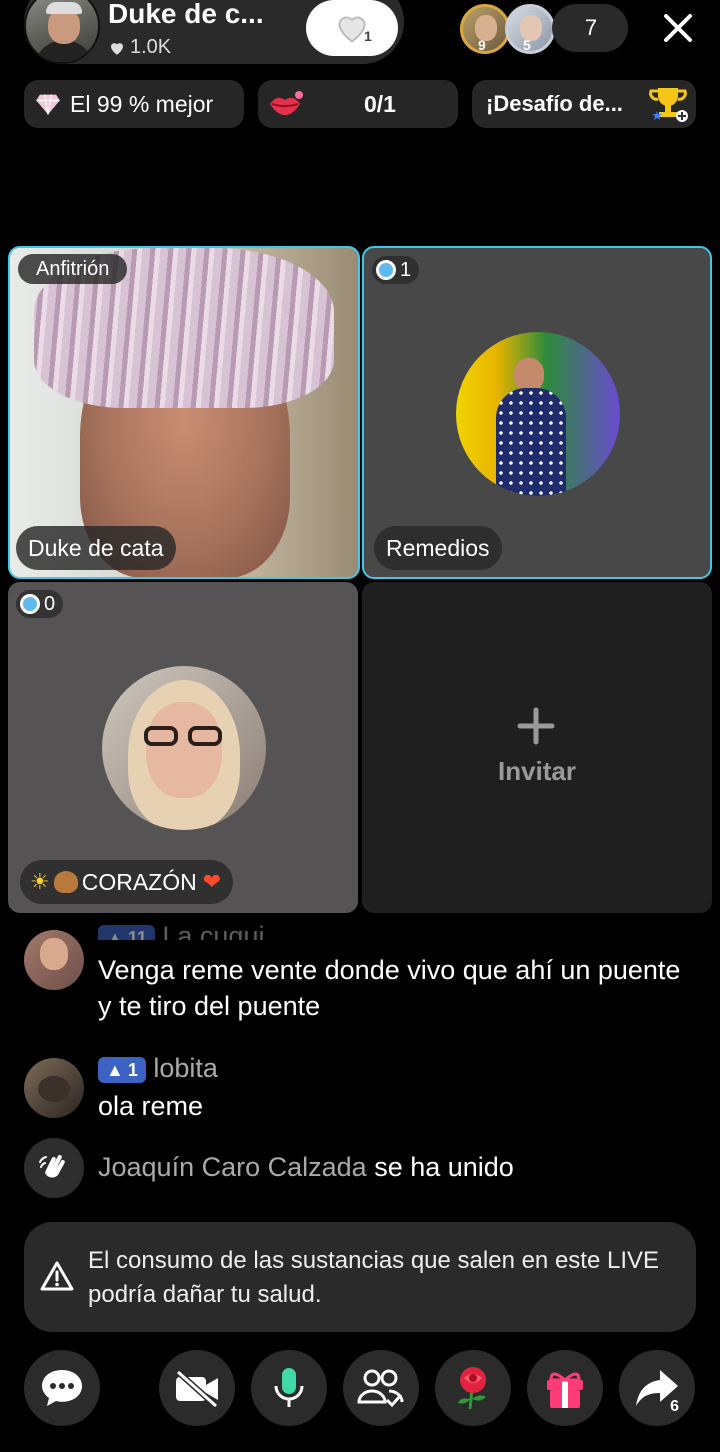  What do you see at coordinates (537, 747) in the screenshot?
I see `invite-tile: Invitar` at bounding box center [537, 747].